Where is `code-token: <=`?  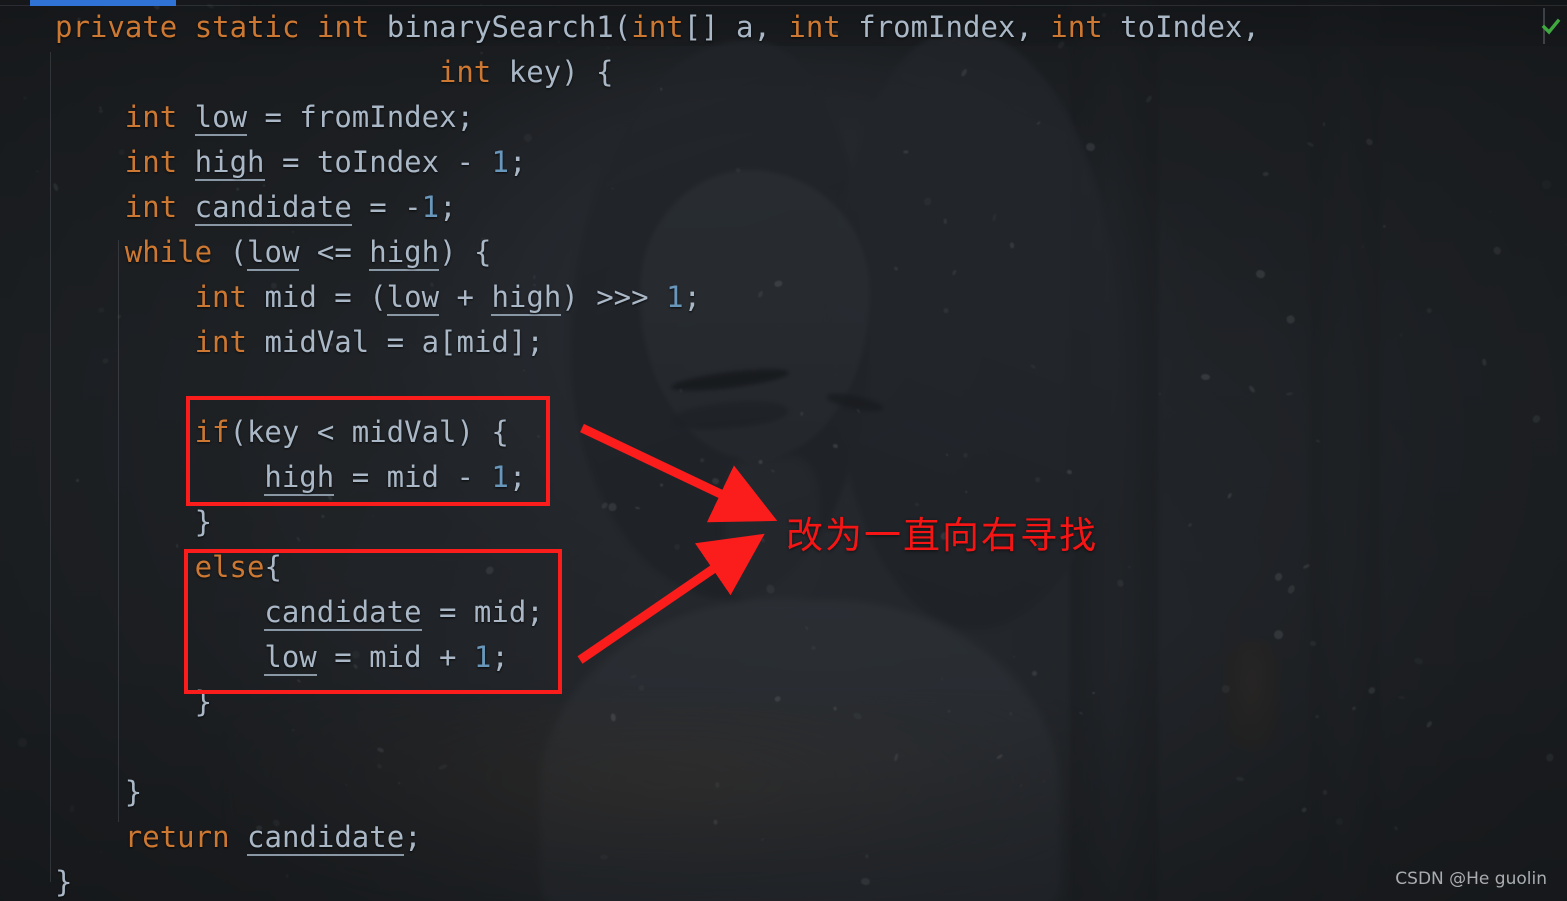
code-token: <= is located at coordinates (334, 252).